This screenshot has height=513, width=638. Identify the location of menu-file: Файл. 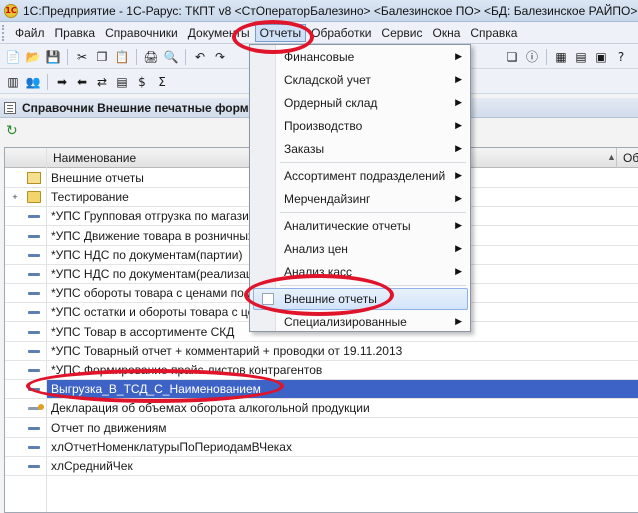
(30, 33).